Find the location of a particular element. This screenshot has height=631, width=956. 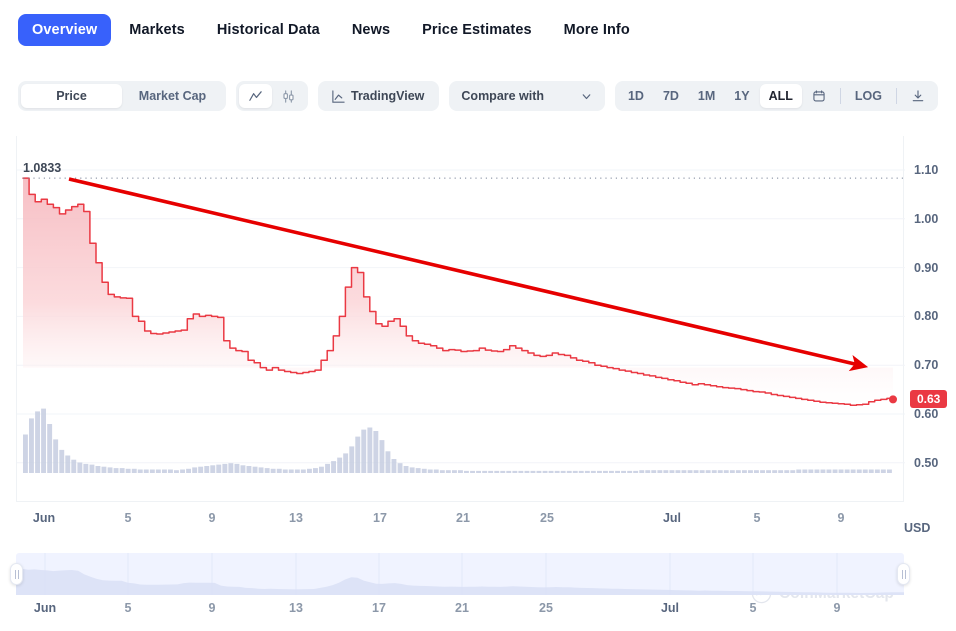

chart-type-toggle is located at coordinates (272, 96).